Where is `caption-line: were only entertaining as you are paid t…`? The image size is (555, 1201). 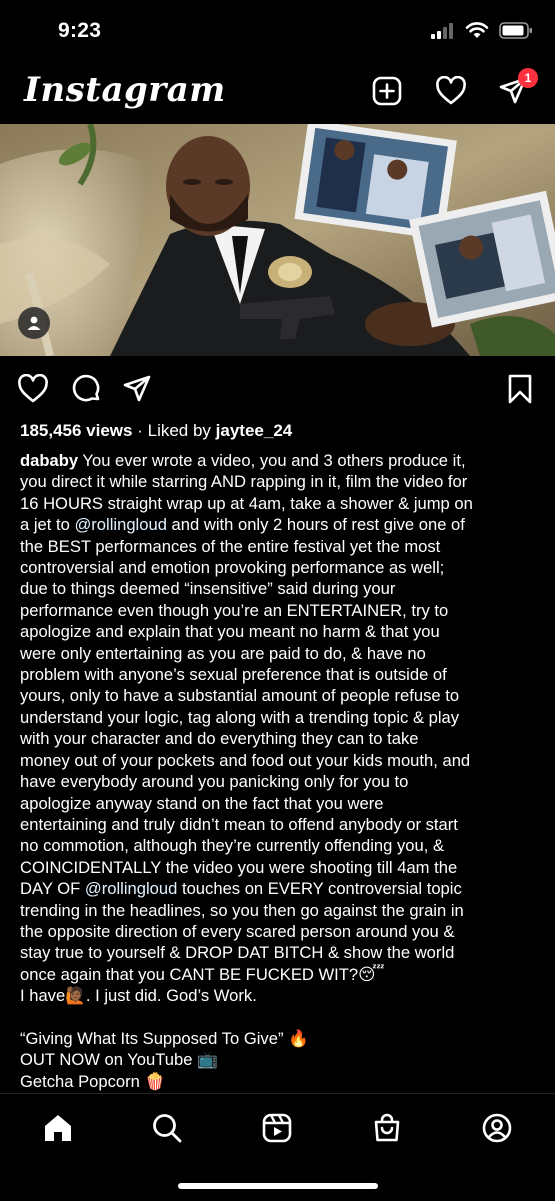 caption-line: were only entertaining as you are paid t… is located at coordinates (223, 653).